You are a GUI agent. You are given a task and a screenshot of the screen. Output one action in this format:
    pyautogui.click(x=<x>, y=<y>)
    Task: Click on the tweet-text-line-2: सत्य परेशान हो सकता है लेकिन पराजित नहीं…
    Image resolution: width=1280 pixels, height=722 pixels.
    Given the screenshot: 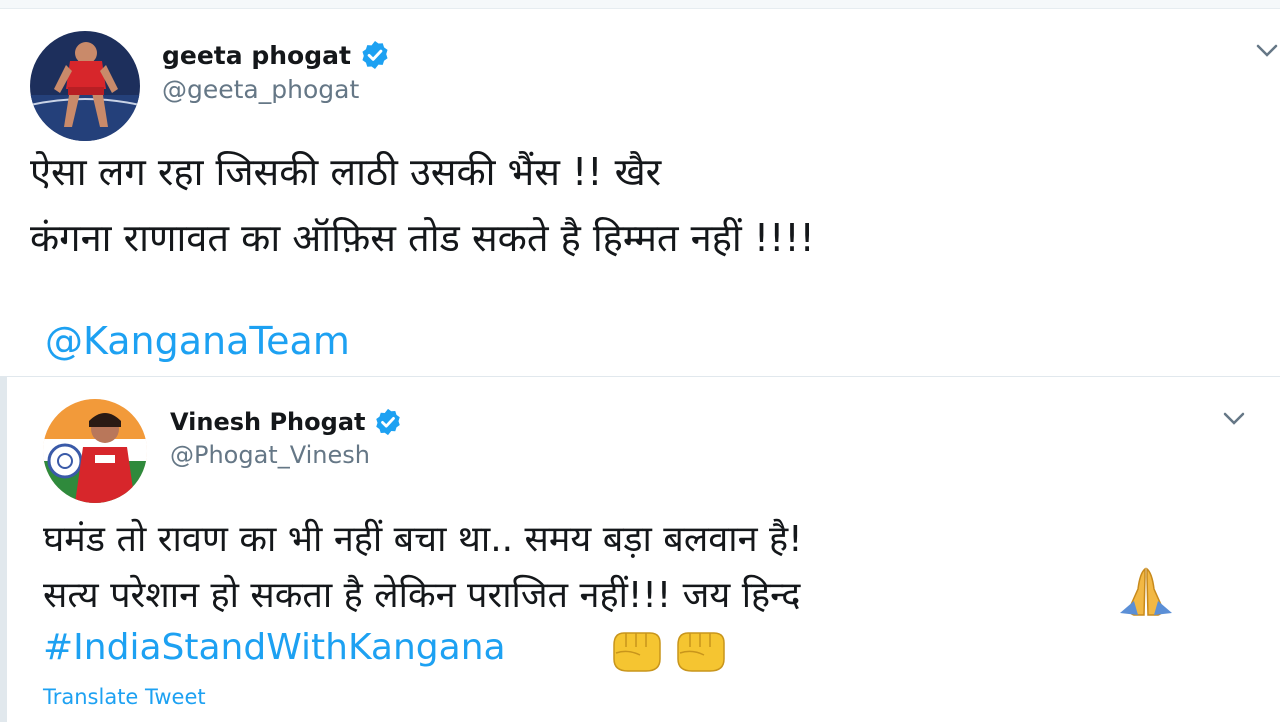 What is the action you would take?
    pyautogui.click(x=422, y=595)
    